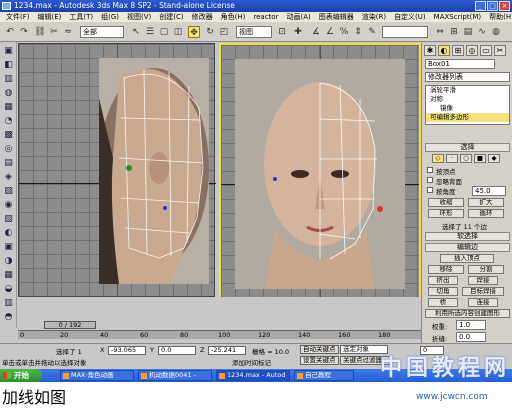 This screenshot has height=411, width=512. I want to click on menu-help: 帮助(H), so click(500, 17).